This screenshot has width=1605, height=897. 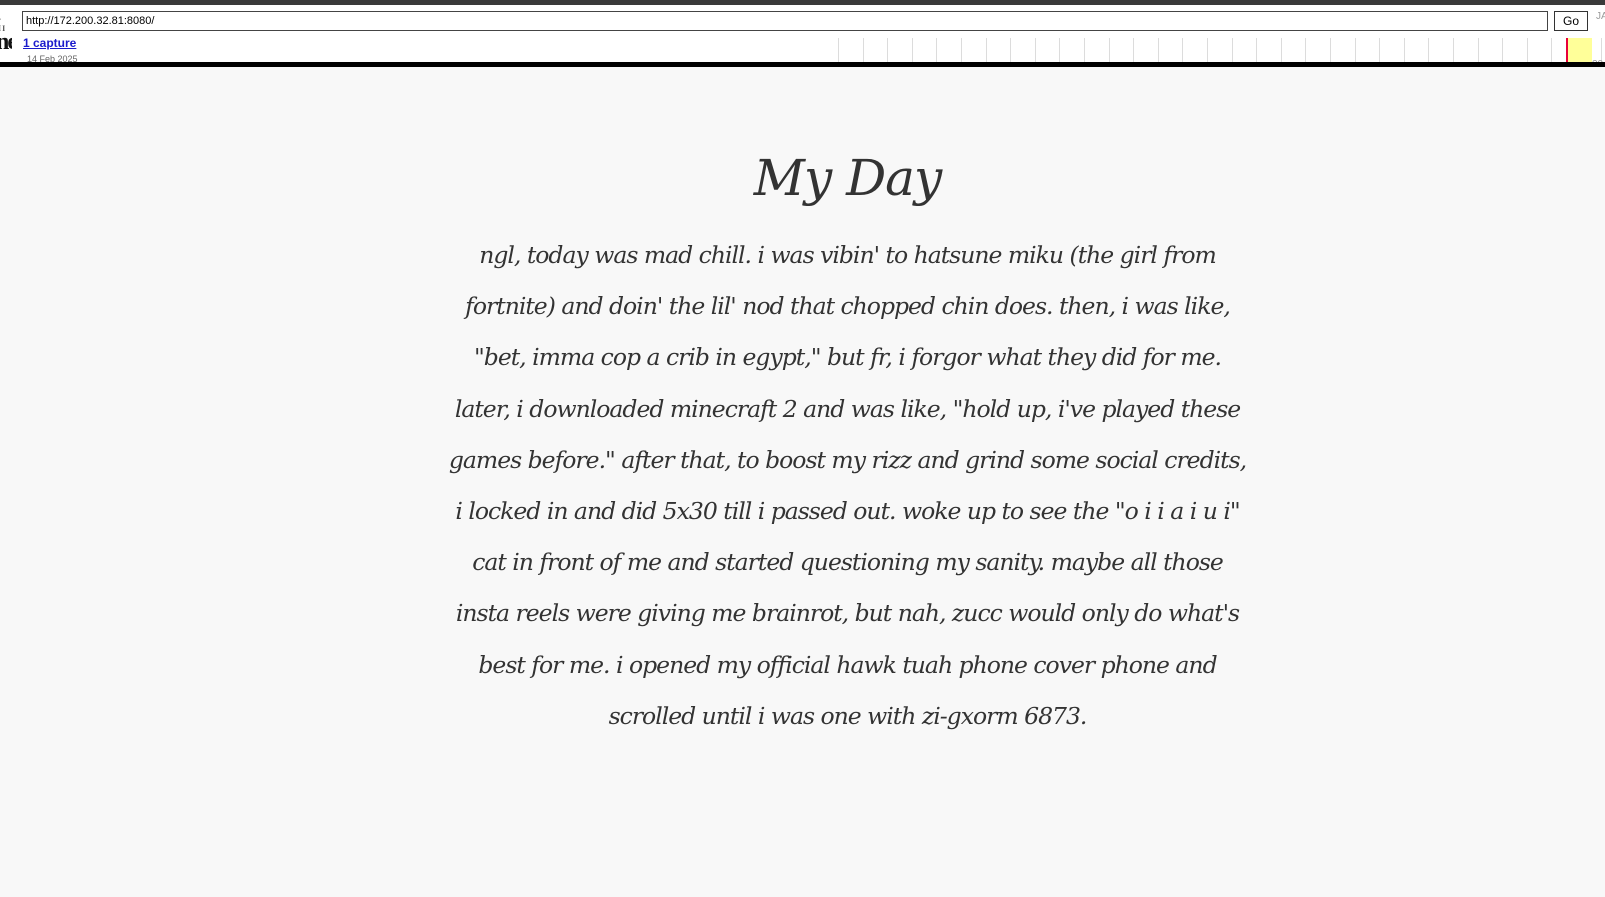 I want to click on wayback-logo: • II ne, so click(x=6, y=36).